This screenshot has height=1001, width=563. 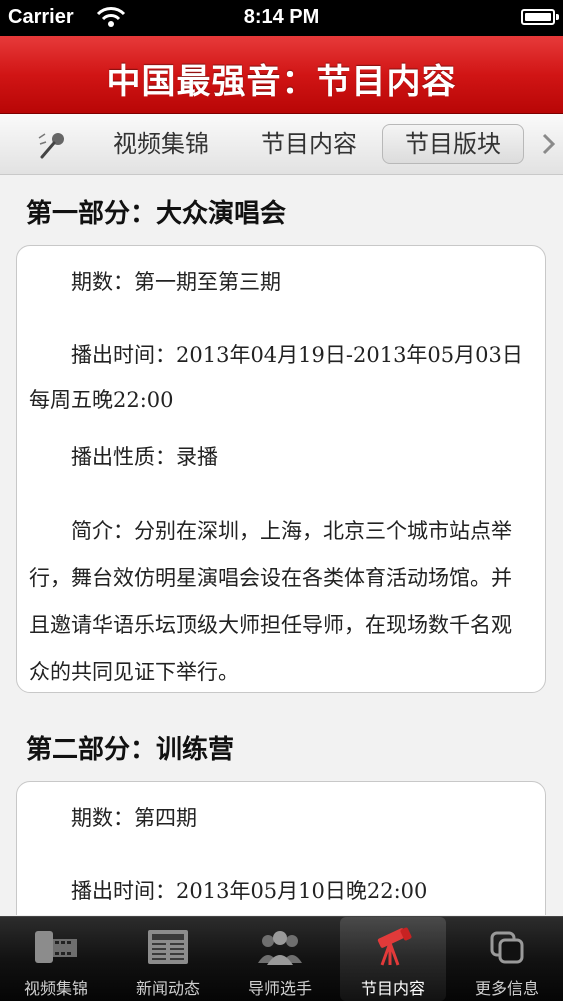 What do you see at coordinates (167, 988) in the screenshot?
I see `tabbar-label: 新闻动态` at bounding box center [167, 988].